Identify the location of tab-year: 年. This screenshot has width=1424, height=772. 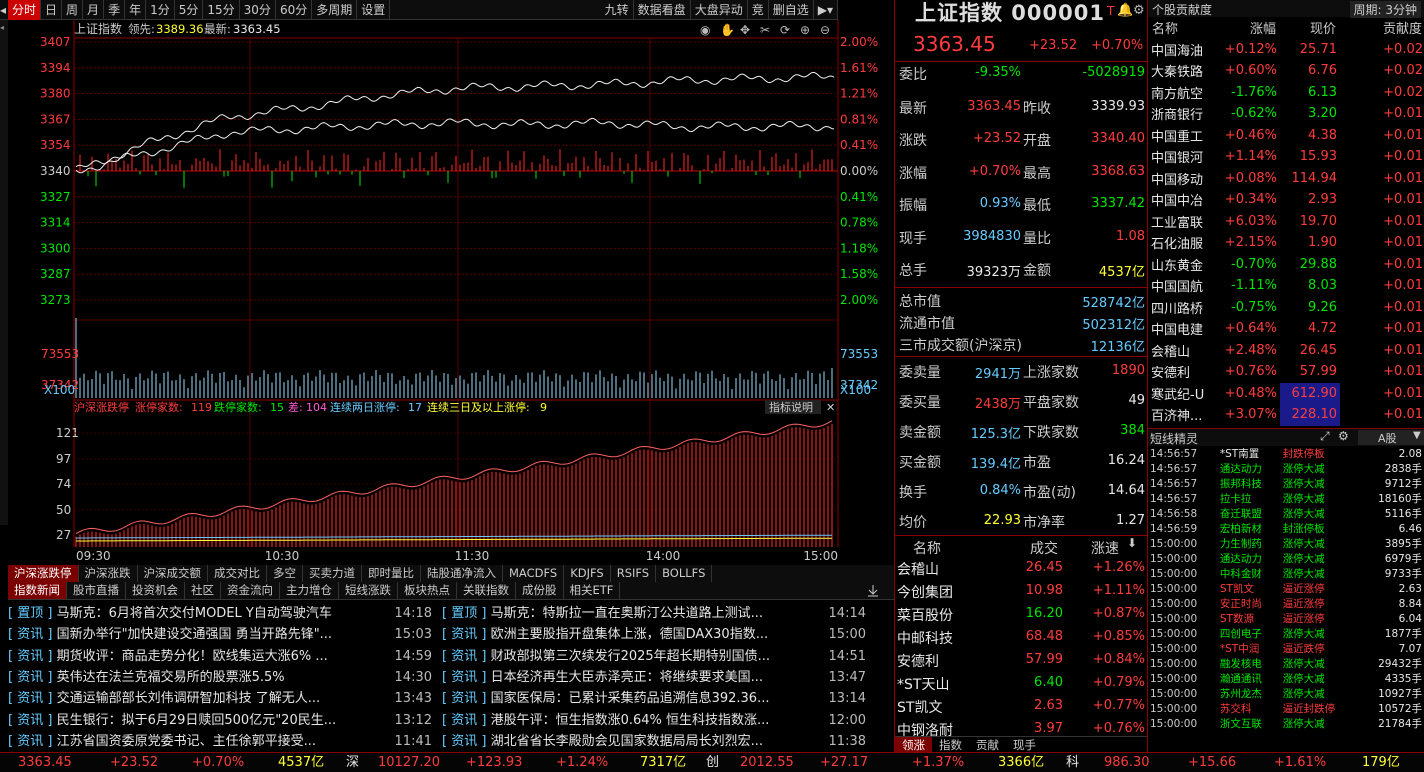
(136, 10).